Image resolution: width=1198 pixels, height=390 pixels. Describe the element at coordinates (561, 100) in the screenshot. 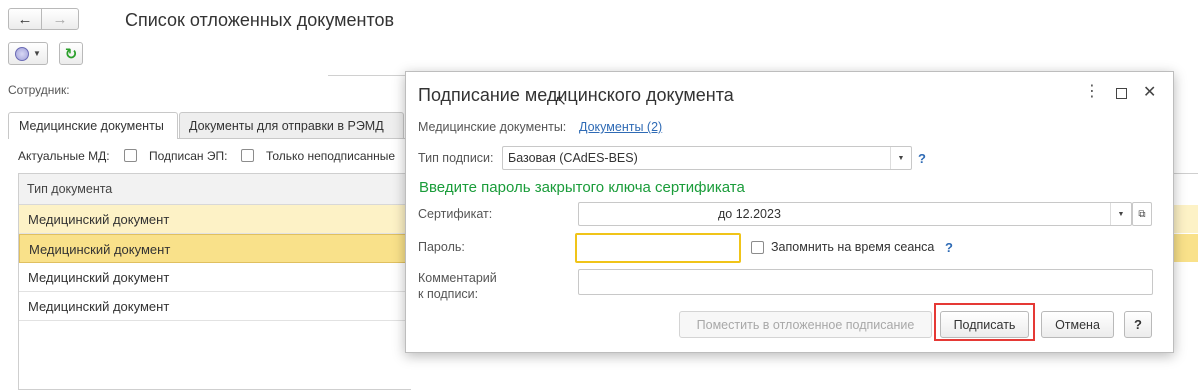

I see `cursor-icon: ↖` at that location.